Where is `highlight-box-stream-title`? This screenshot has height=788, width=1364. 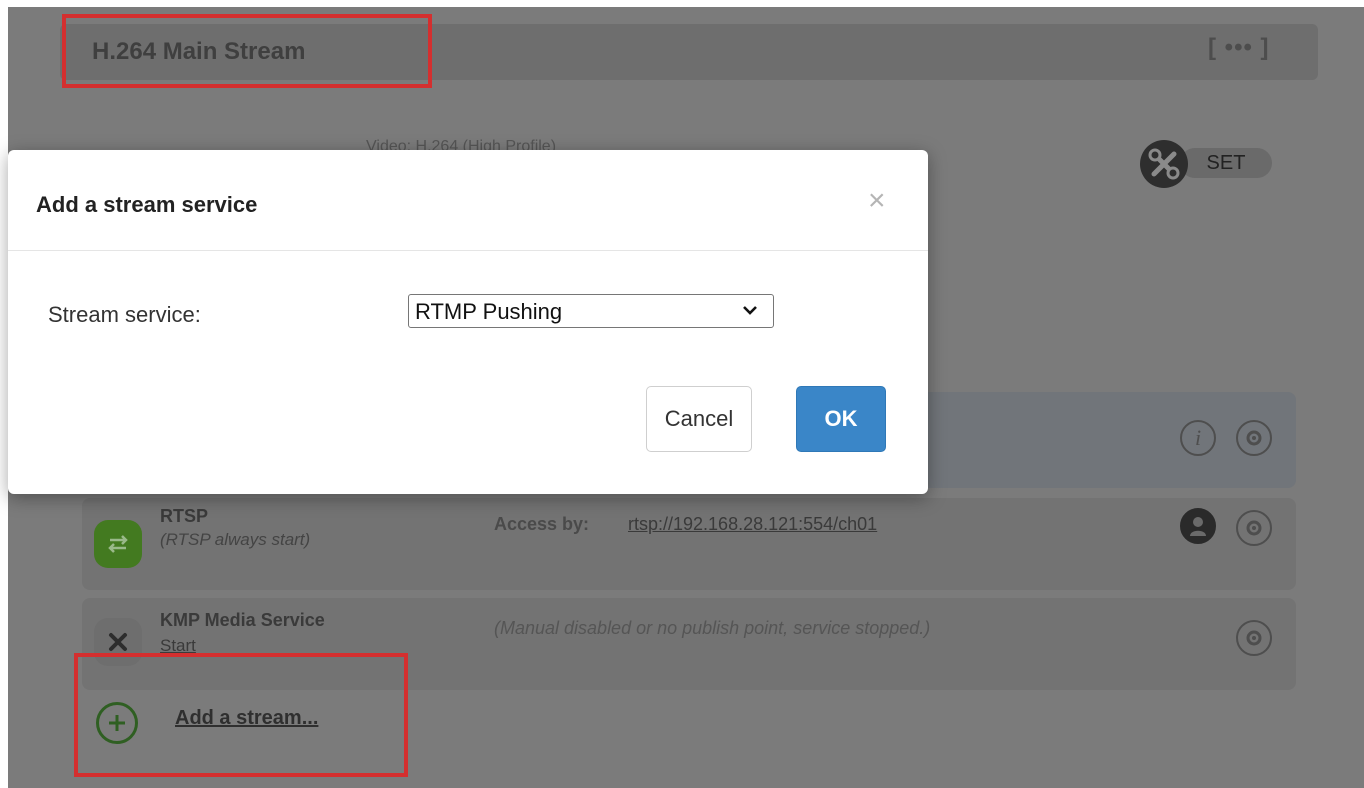 highlight-box-stream-title is located at coordinates (247, 51).